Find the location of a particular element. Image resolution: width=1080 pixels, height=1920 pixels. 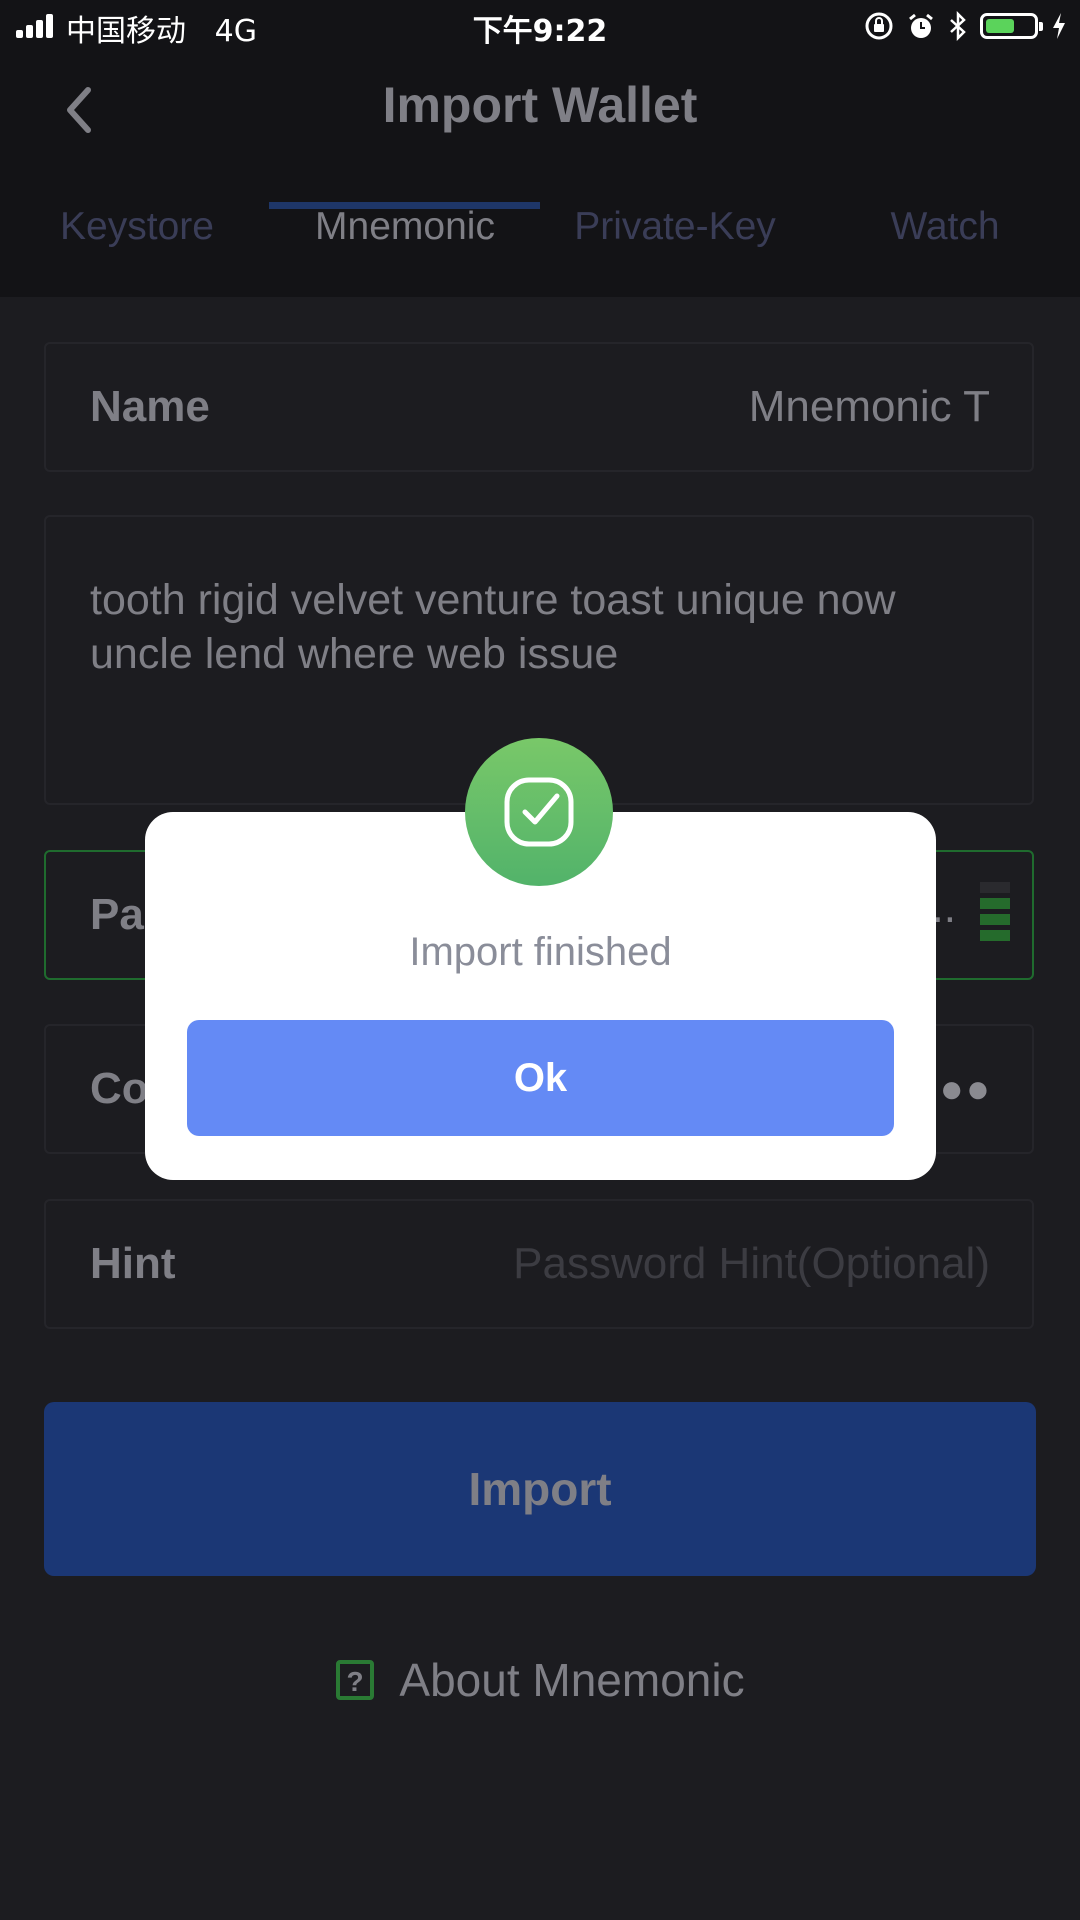

tab-watch: Watch is located at coordinates (945, 242).